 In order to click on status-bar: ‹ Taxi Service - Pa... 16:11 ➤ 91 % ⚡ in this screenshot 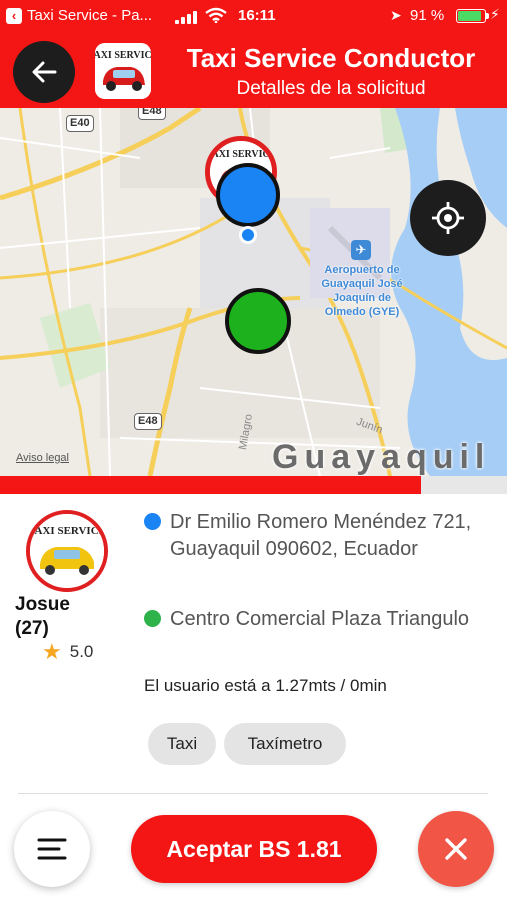, I will do `click(253, 16)`.